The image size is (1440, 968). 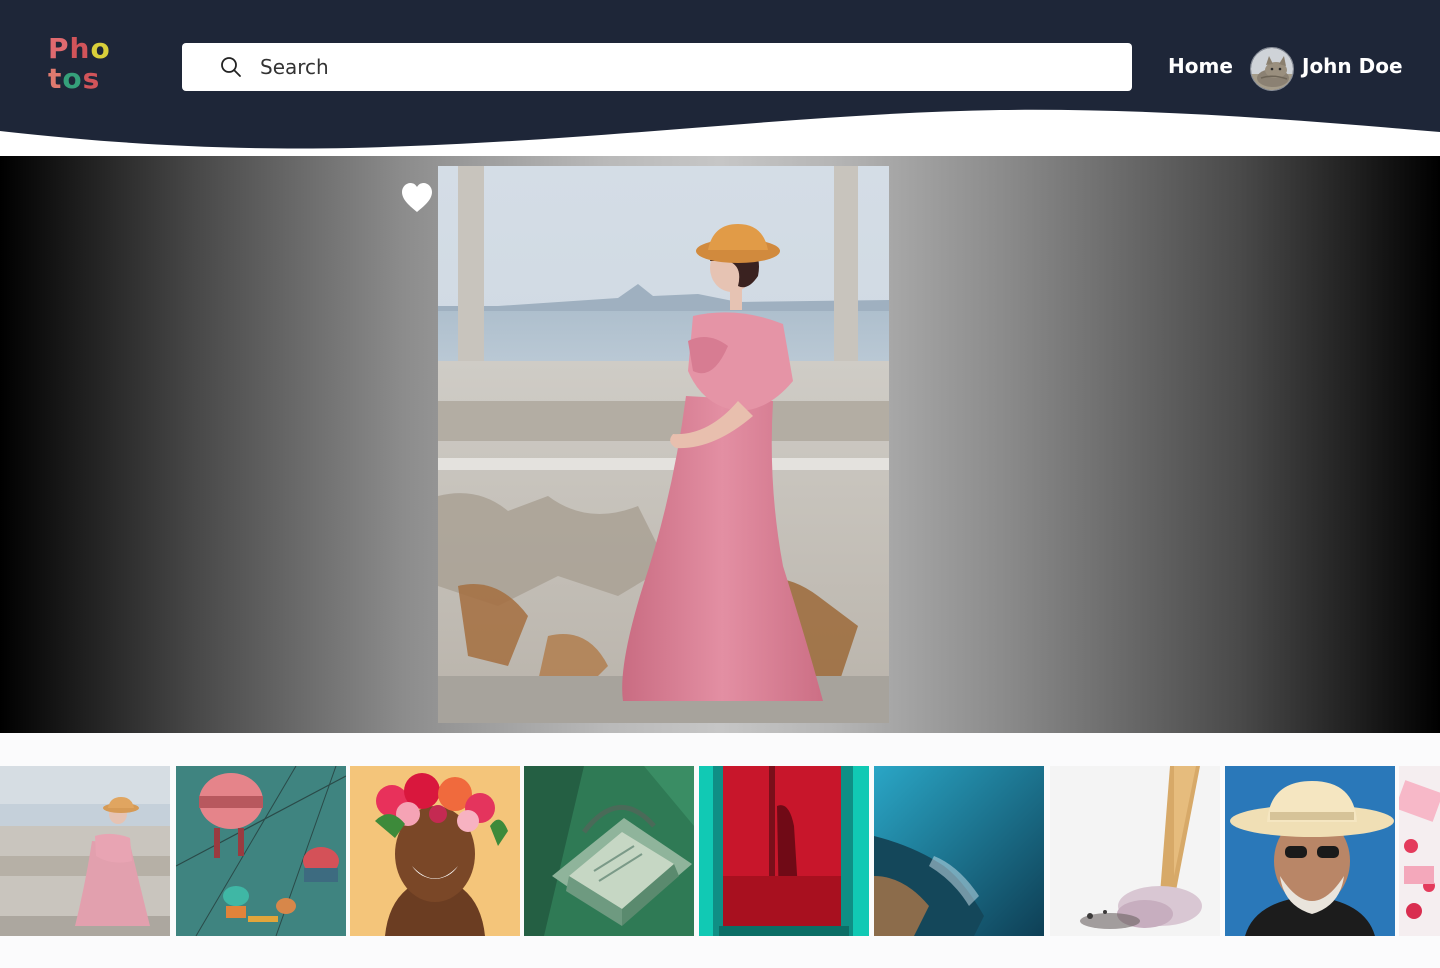 I want to click on avatar, so click(x=1272, y=69).